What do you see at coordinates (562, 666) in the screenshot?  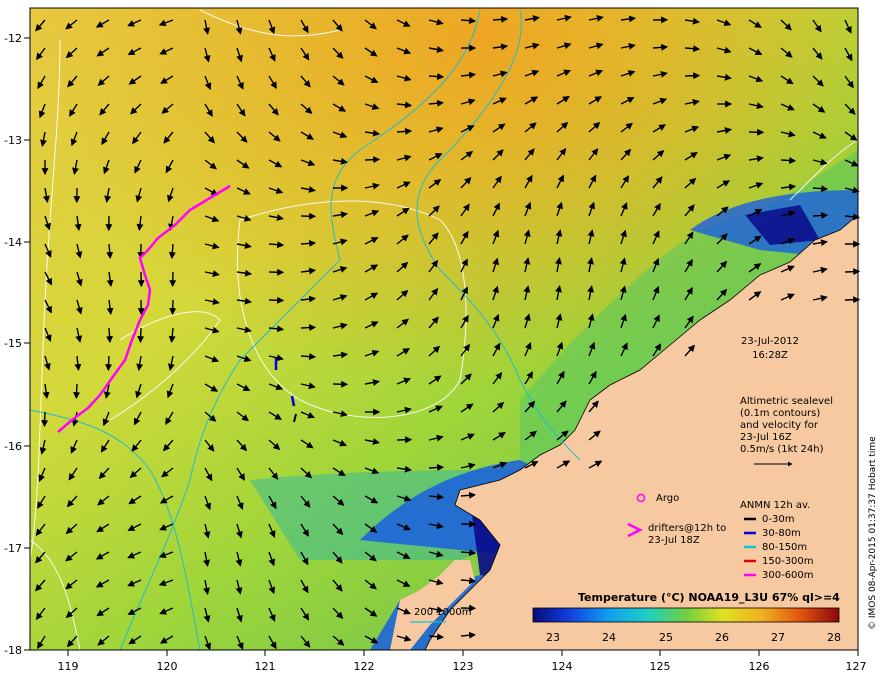 I see `lon-tick: 124` at bounding box center [562, 666].